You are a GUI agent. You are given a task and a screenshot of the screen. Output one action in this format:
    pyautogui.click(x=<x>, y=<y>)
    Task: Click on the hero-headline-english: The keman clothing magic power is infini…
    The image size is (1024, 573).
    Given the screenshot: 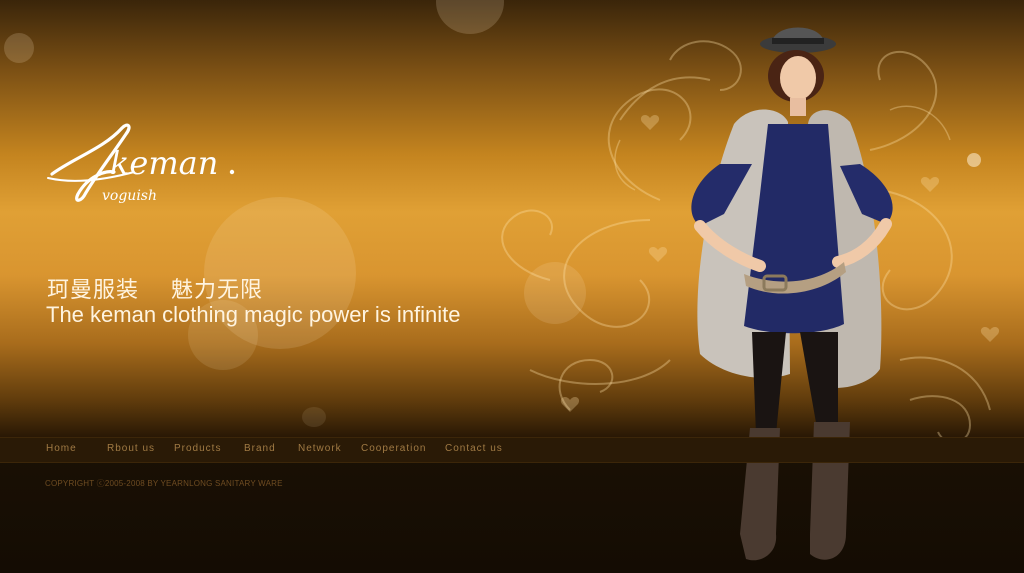 What is the action you would take?
    pyautogui.click(x=253, y=314)
    